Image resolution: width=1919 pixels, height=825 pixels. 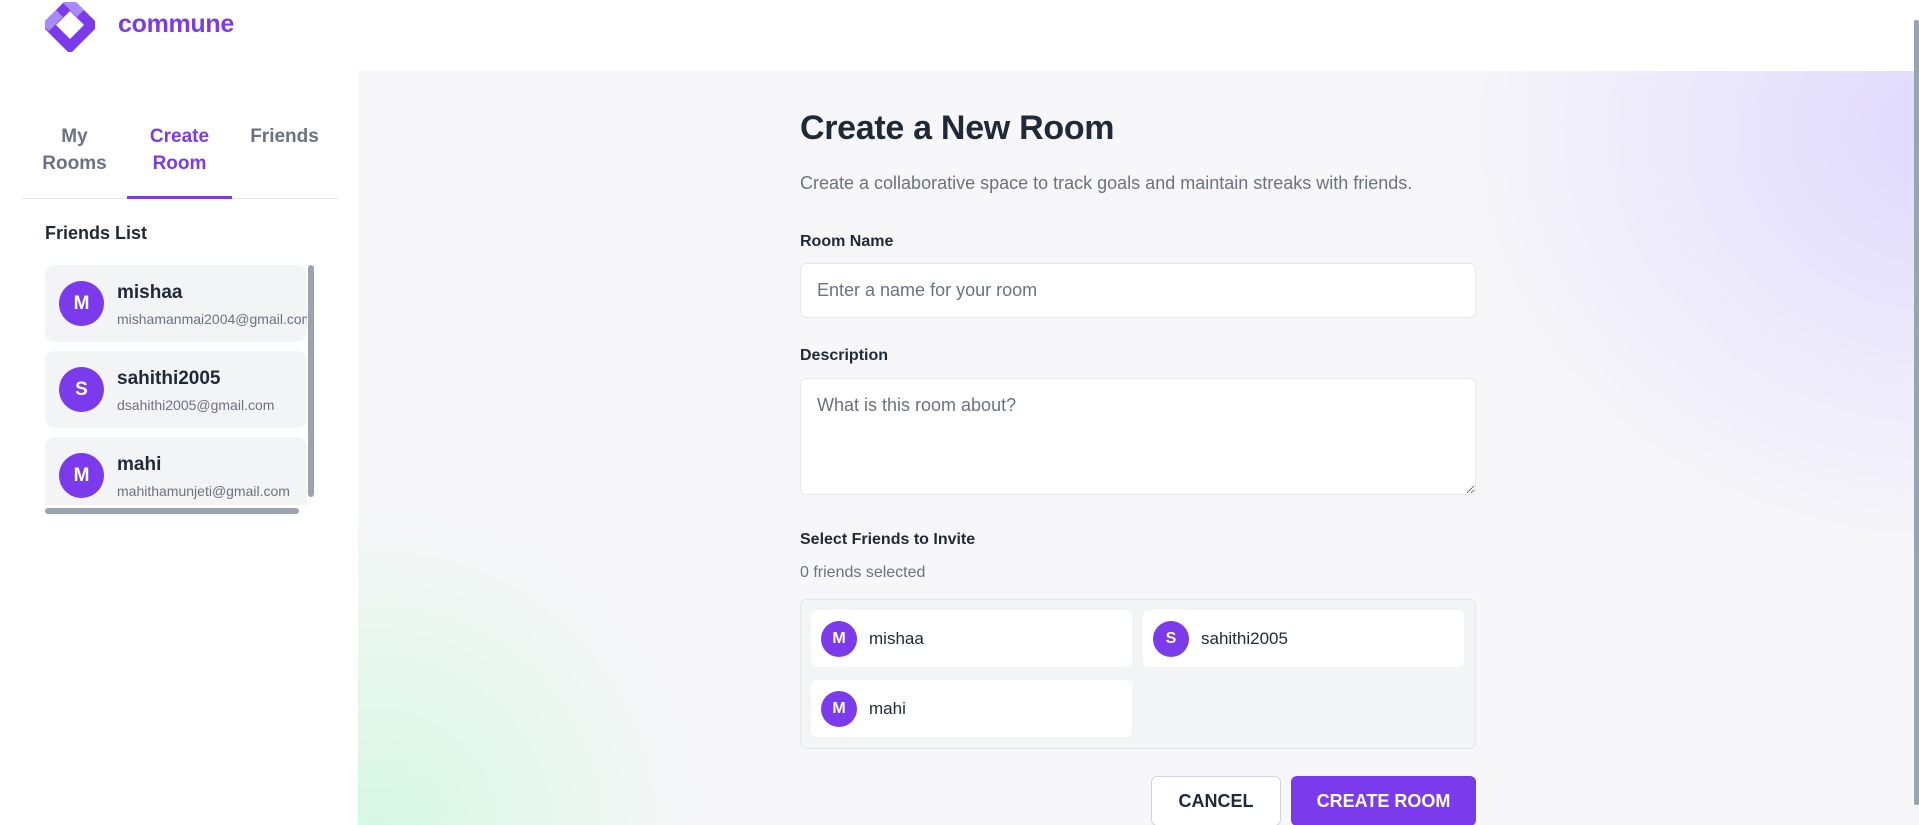 What do you see at coordinates (172, 511) in the screenshot?
I see `friends-list-horizontal-scrollbar` at bounding box center [172, 511].